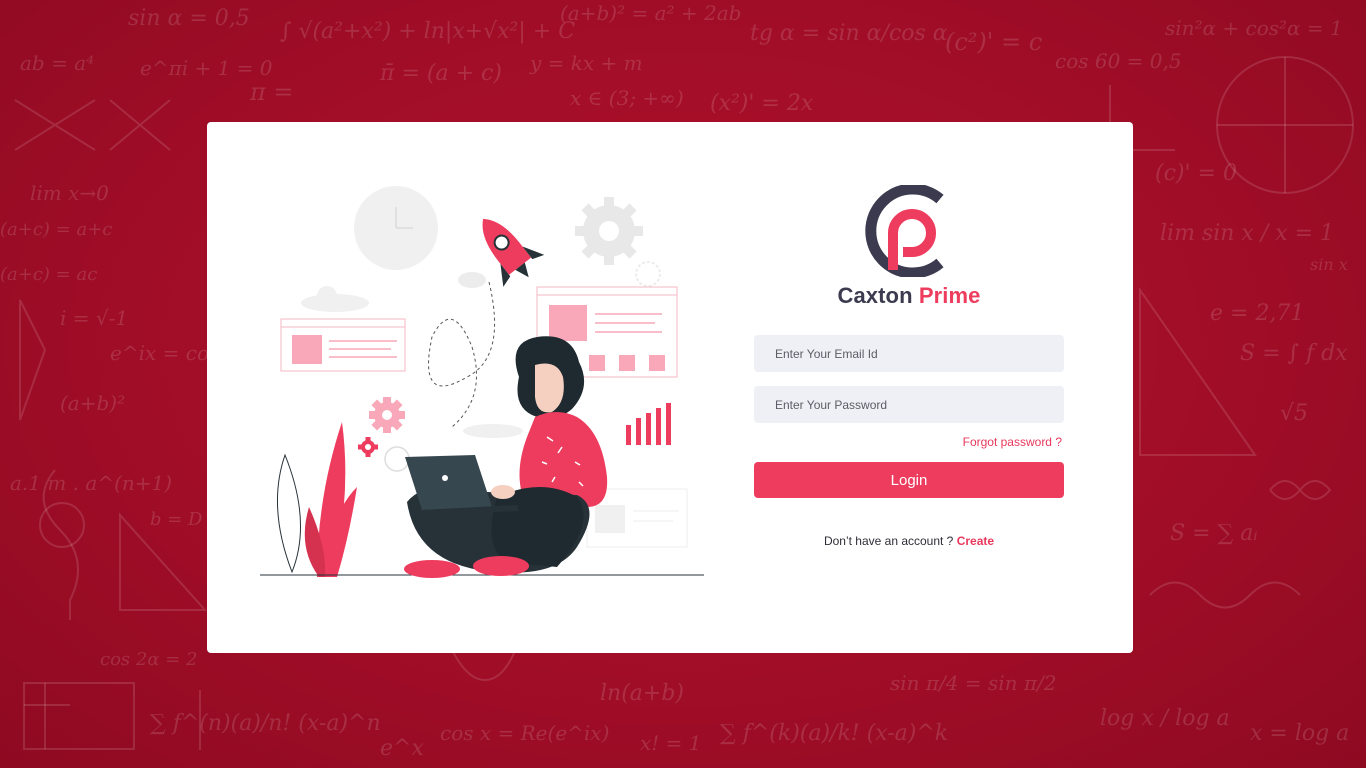 The height and width of the screenshot is (768, 1366). I want to click on svg-text: cos x = Re(e^ix), so click(524, 733).